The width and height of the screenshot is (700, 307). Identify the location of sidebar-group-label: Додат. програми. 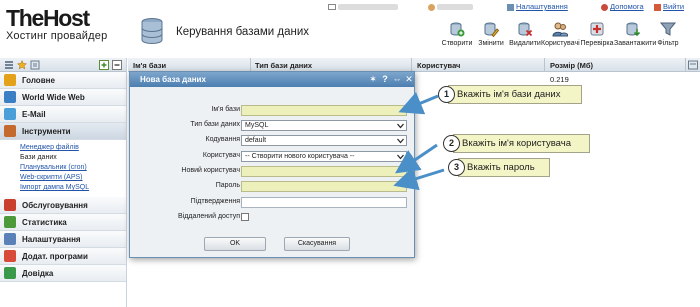
(55, 256).